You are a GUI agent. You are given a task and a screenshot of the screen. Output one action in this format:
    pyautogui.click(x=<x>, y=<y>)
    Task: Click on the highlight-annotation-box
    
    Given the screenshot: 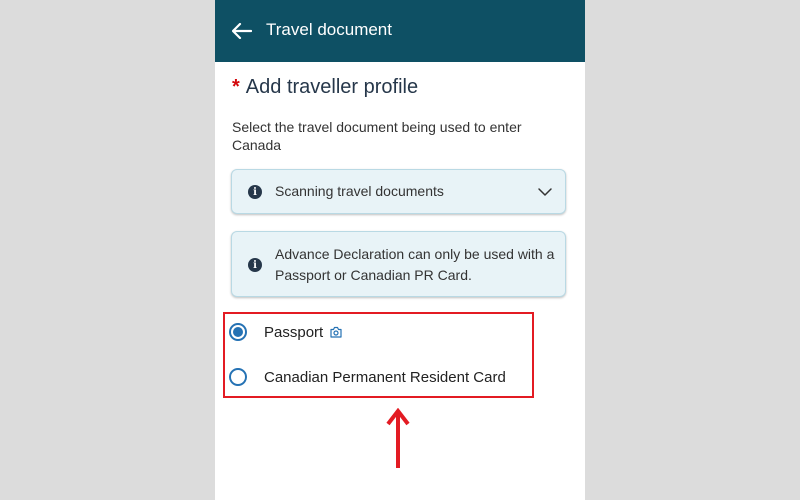 What is the action you would take?
    pyautogui.click(x=378, y=355)
    